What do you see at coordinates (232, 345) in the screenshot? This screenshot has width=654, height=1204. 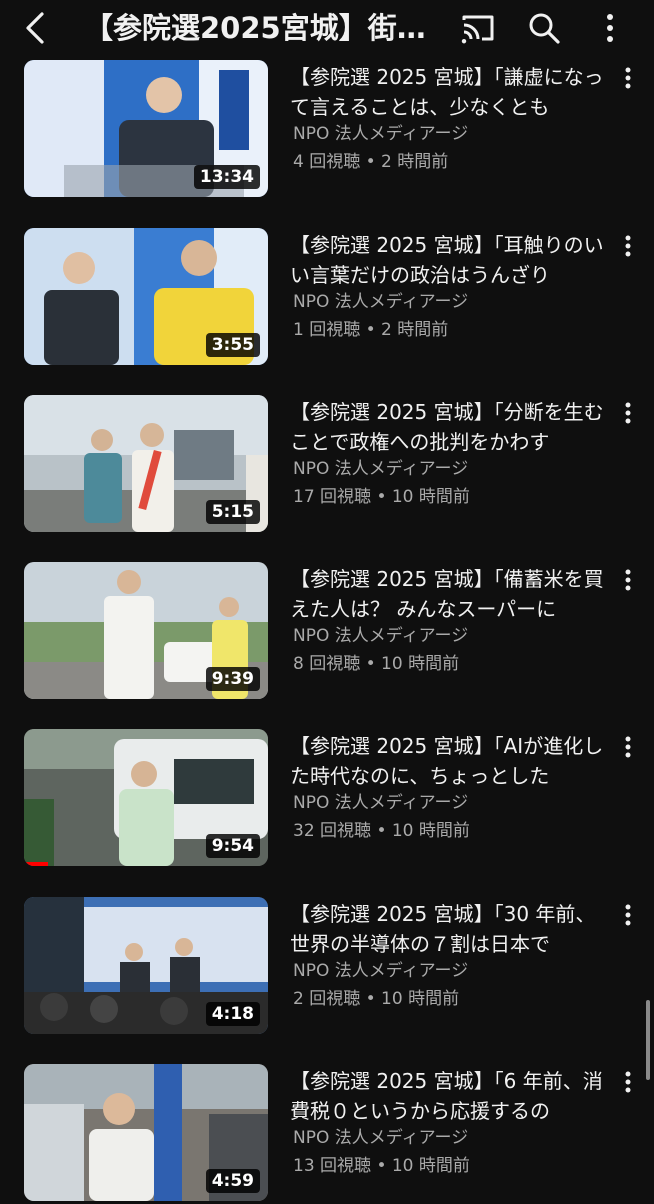 I see `video-duration: 3:55` at bounding box center [232, 345].